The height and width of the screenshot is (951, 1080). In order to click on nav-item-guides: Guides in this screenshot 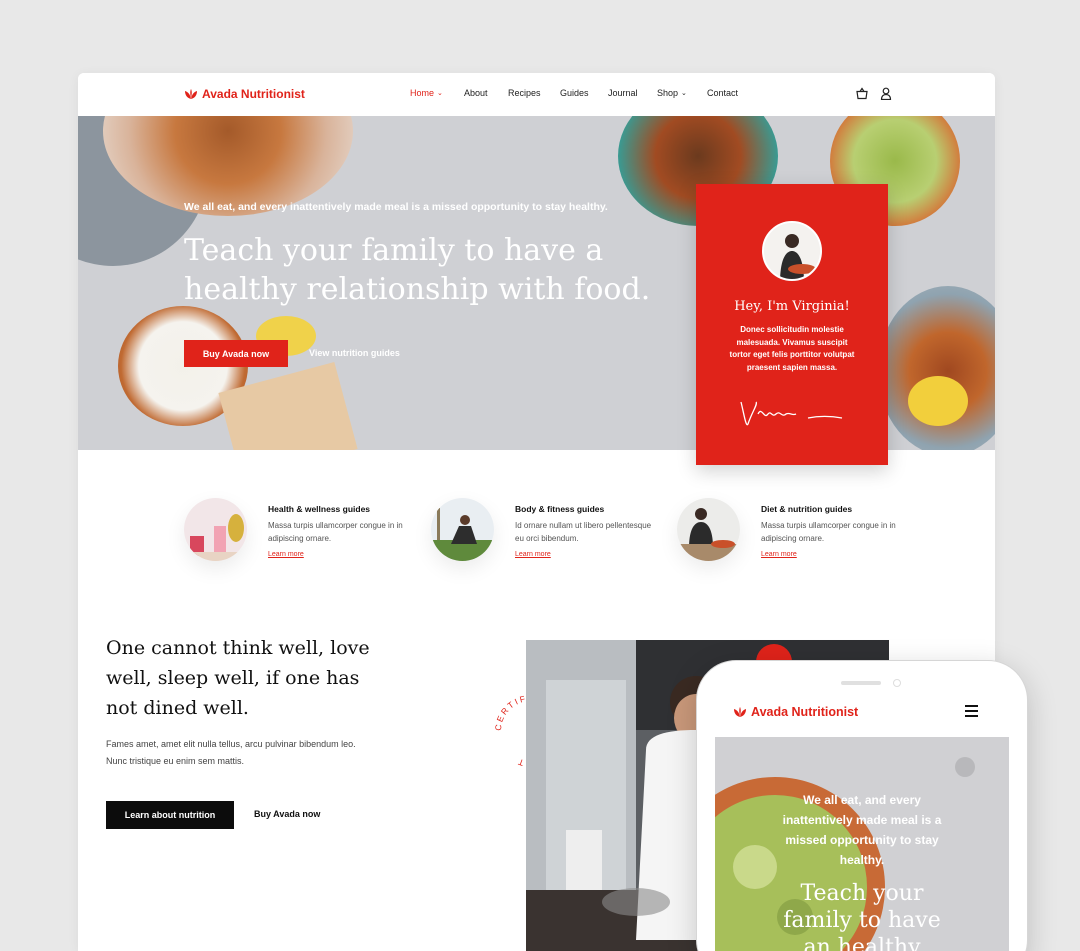, I will do `click(584, 93)`.